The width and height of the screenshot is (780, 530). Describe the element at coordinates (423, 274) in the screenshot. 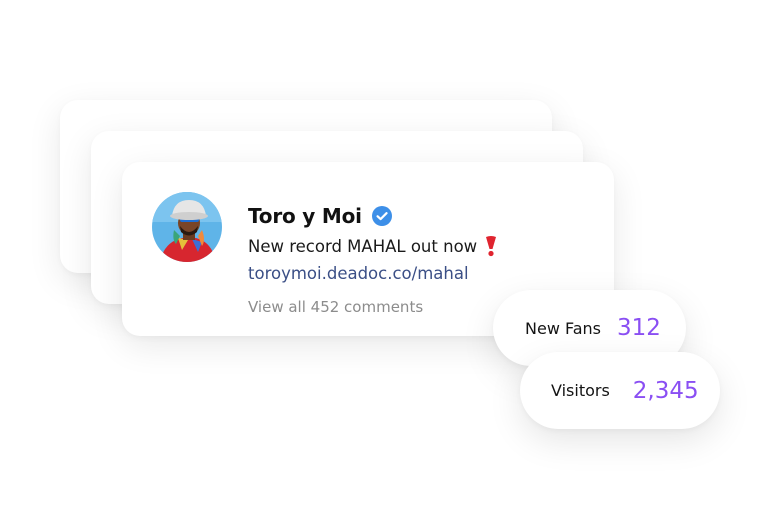

I see `post-link: toroymoi.deadoc.co/mahal` at that location.